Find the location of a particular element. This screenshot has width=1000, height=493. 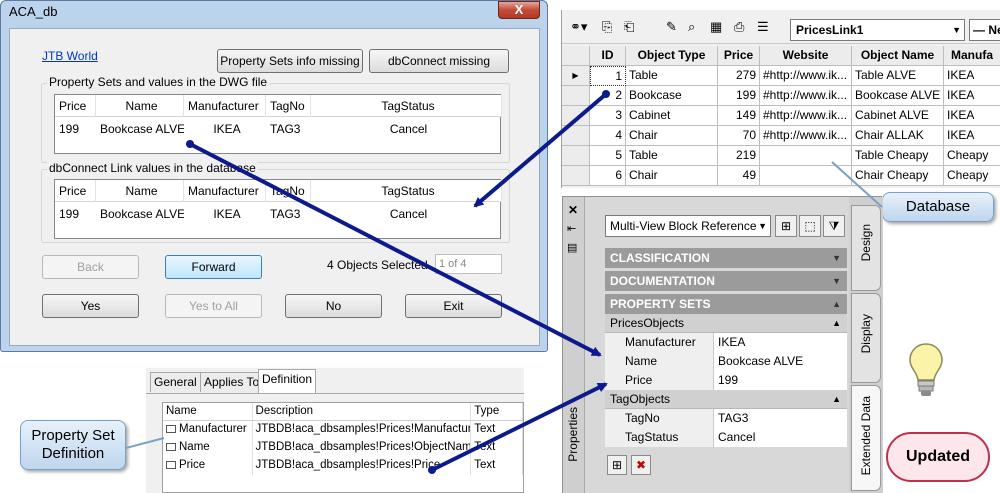

tag-objects-header: TagObjects ▲ is located at coordinates (726, 399).